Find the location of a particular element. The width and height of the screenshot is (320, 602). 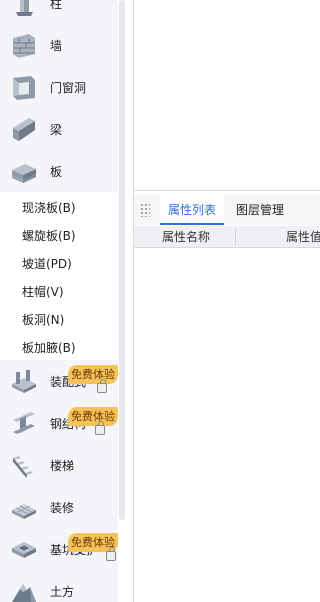

tree-item-beam: 梁 is located at coordinates (59, 128).